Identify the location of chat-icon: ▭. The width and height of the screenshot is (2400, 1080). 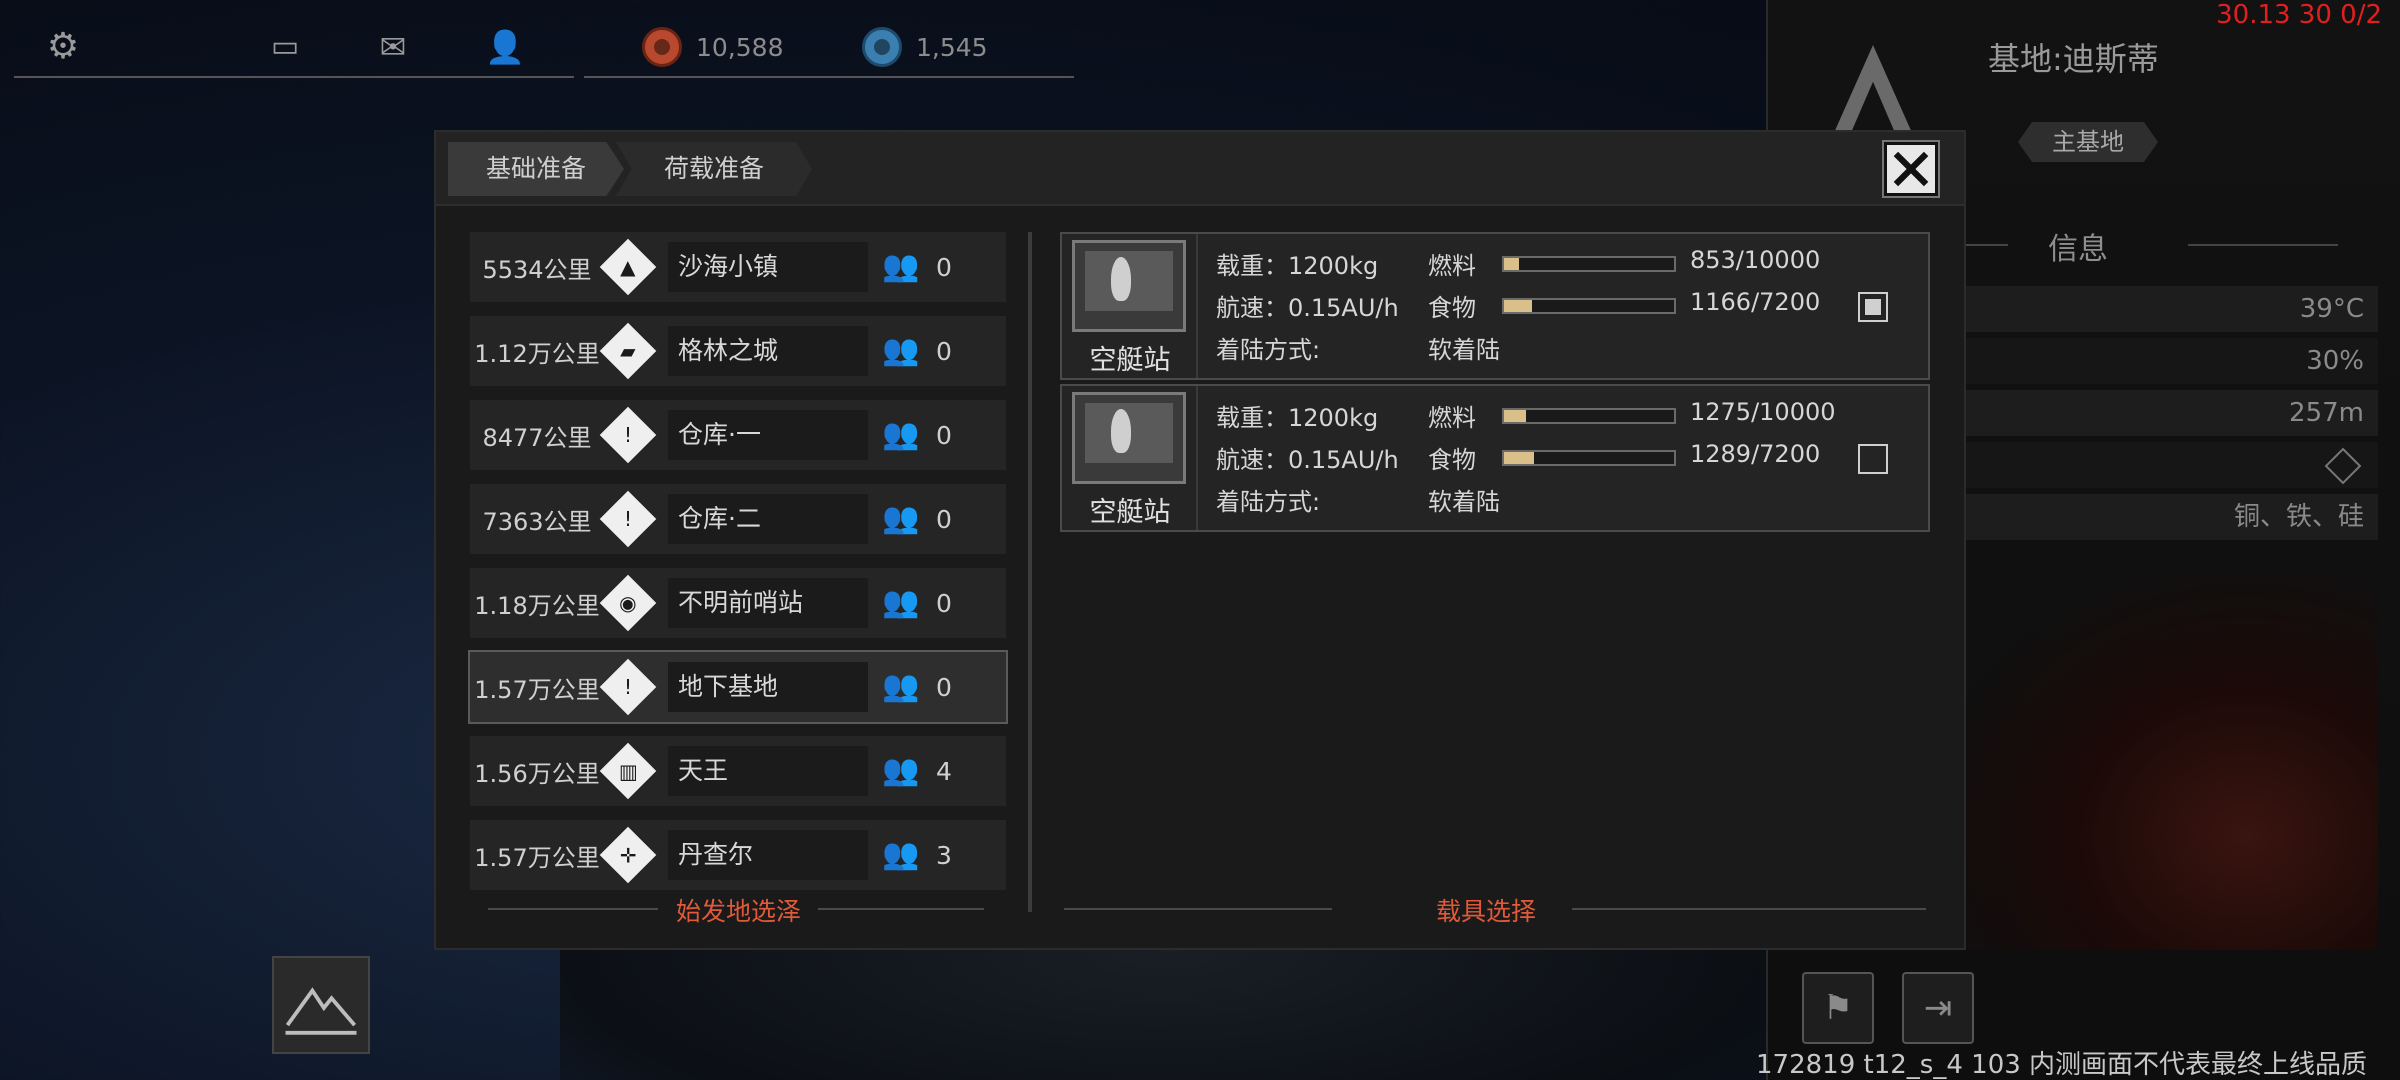
(285, 47).